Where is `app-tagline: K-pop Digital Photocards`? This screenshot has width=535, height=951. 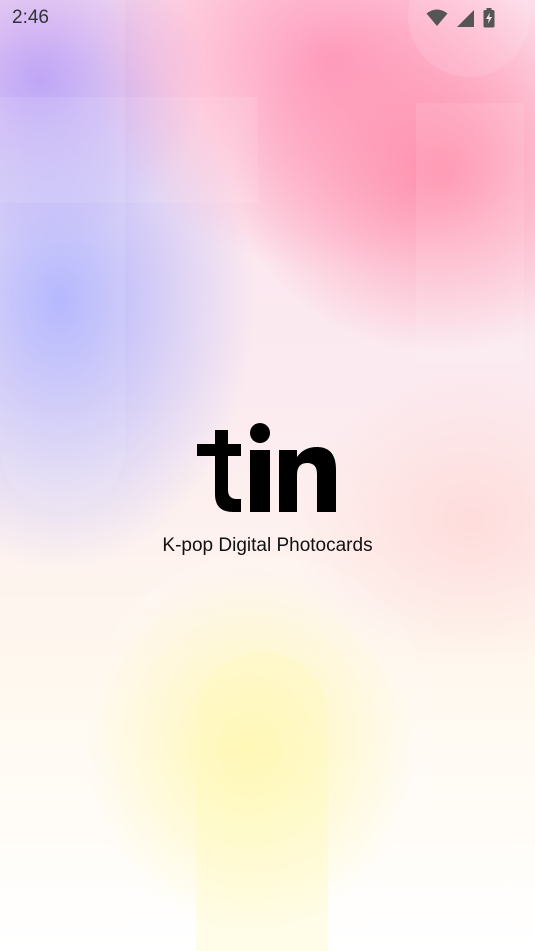
app-tagline: K-pop Digital Photocards is located at coordinates (267, 545).